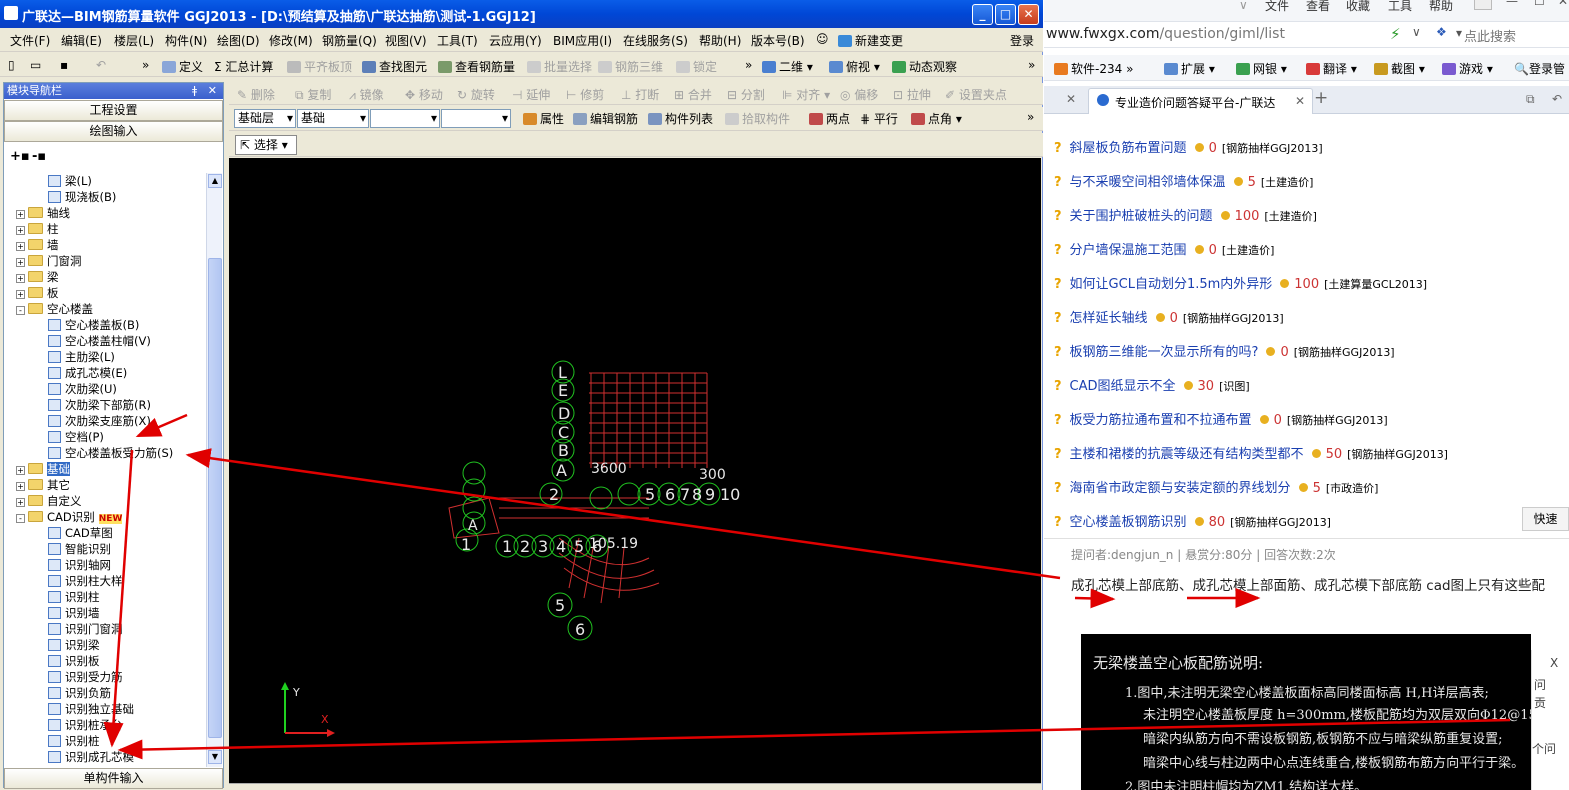 The height and width of the screenshot is (790, 1569). I want to click on menu-draw: 绘图(D), so click(238, 40).